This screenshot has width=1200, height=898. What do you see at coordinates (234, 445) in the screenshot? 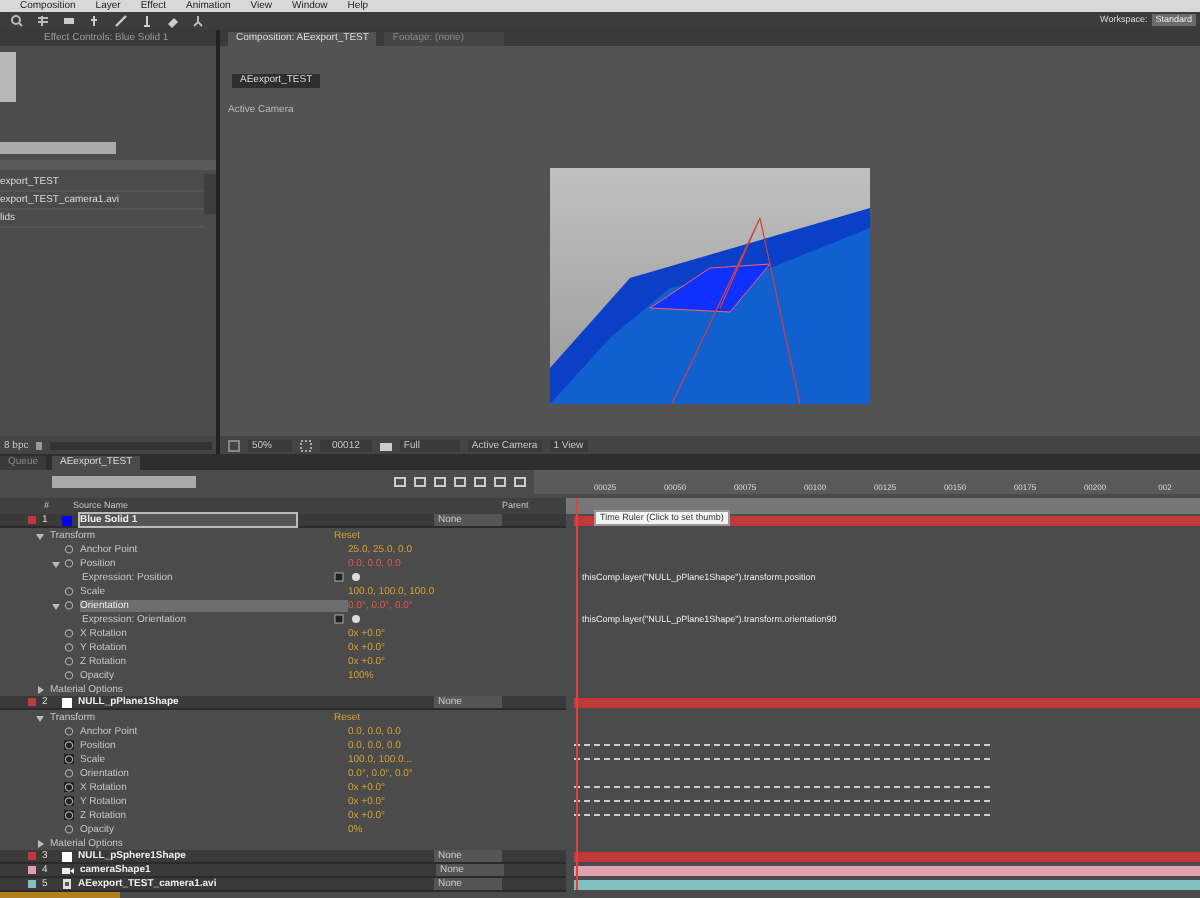
I see `region-icon` at bounding box center [234, 445].